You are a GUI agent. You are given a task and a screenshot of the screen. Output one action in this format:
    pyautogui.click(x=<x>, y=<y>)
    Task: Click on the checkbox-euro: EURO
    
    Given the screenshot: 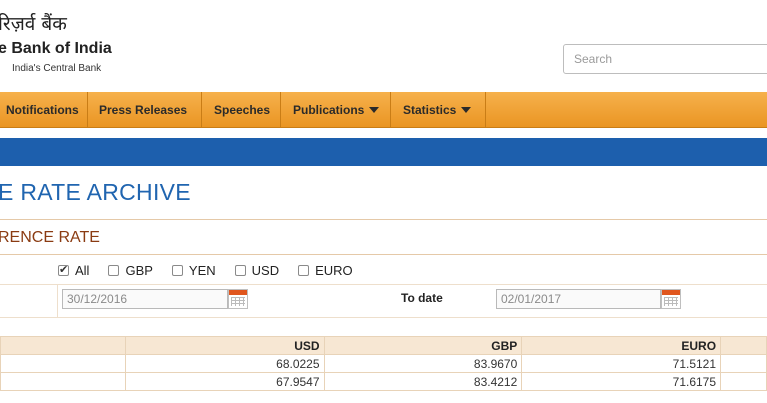 What is the action you would take?
    pyautogui.click(x=325, y=270)
    